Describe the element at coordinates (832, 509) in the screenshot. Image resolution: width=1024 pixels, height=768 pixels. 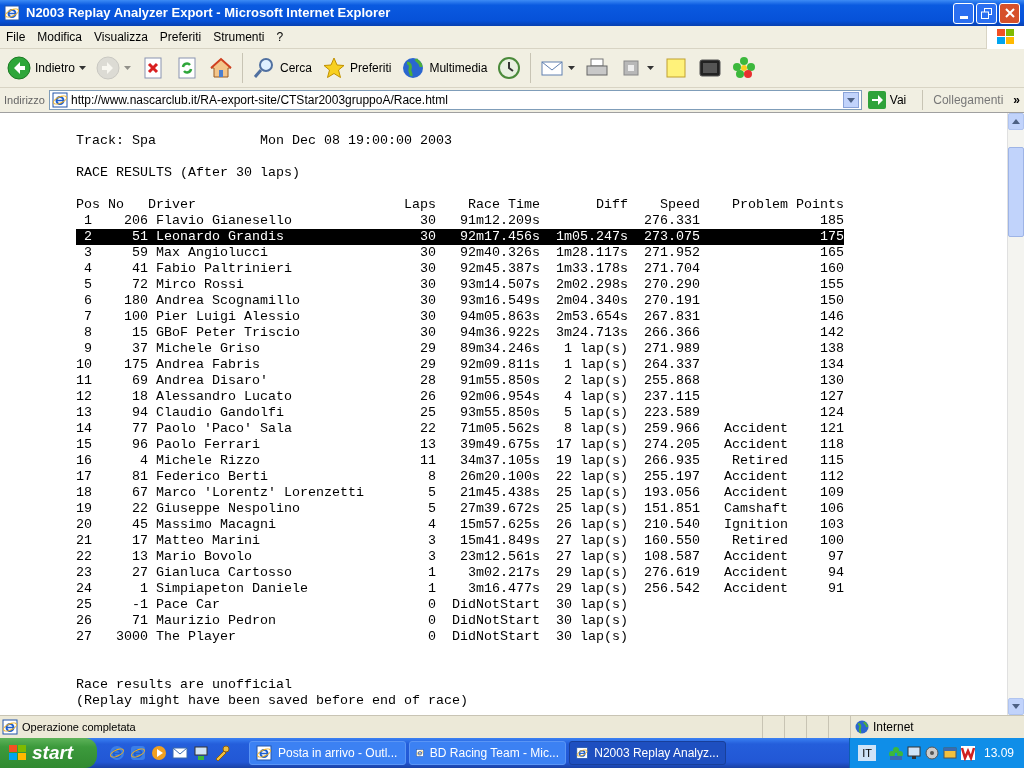
I see `table-cell: 106` at that location.